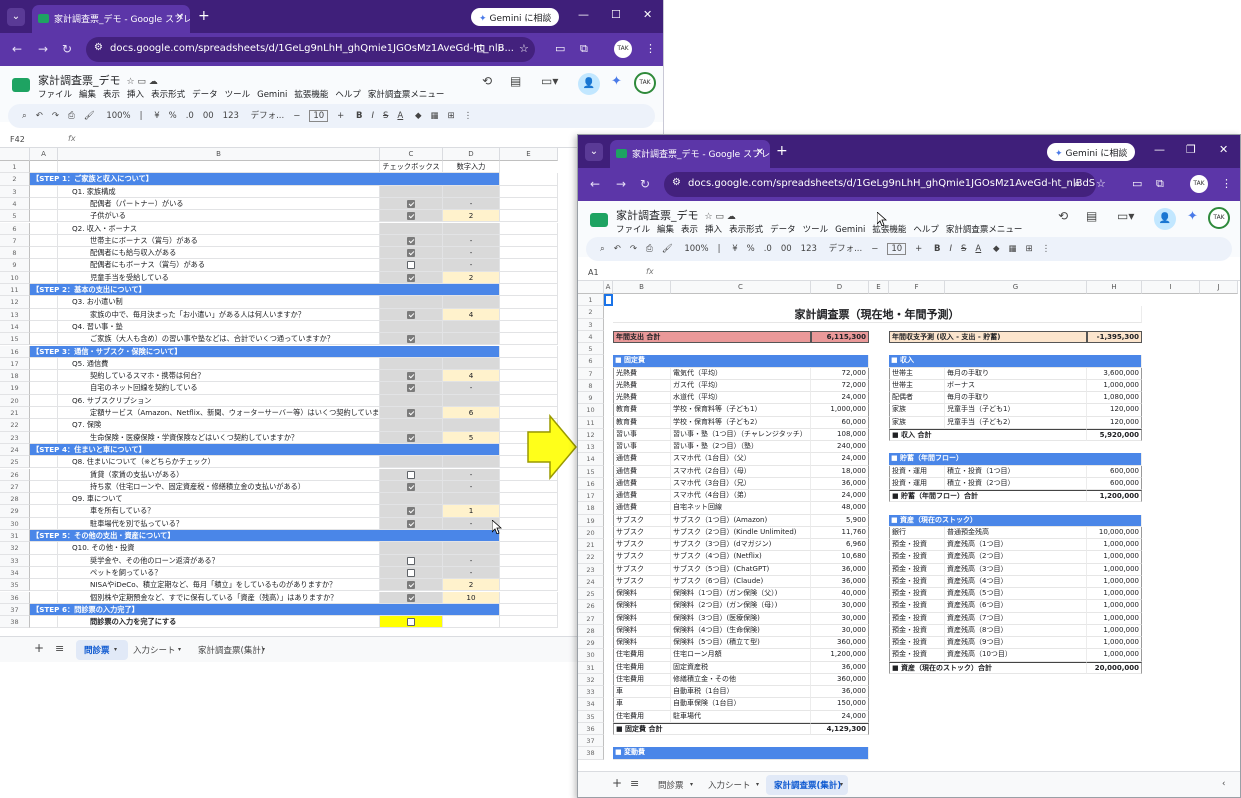 The image size is (1241, 798). What do you see at coordinates (782, 151) in the screenshot?
I see `new-tab-button: +` at bounding box center [782, 151].